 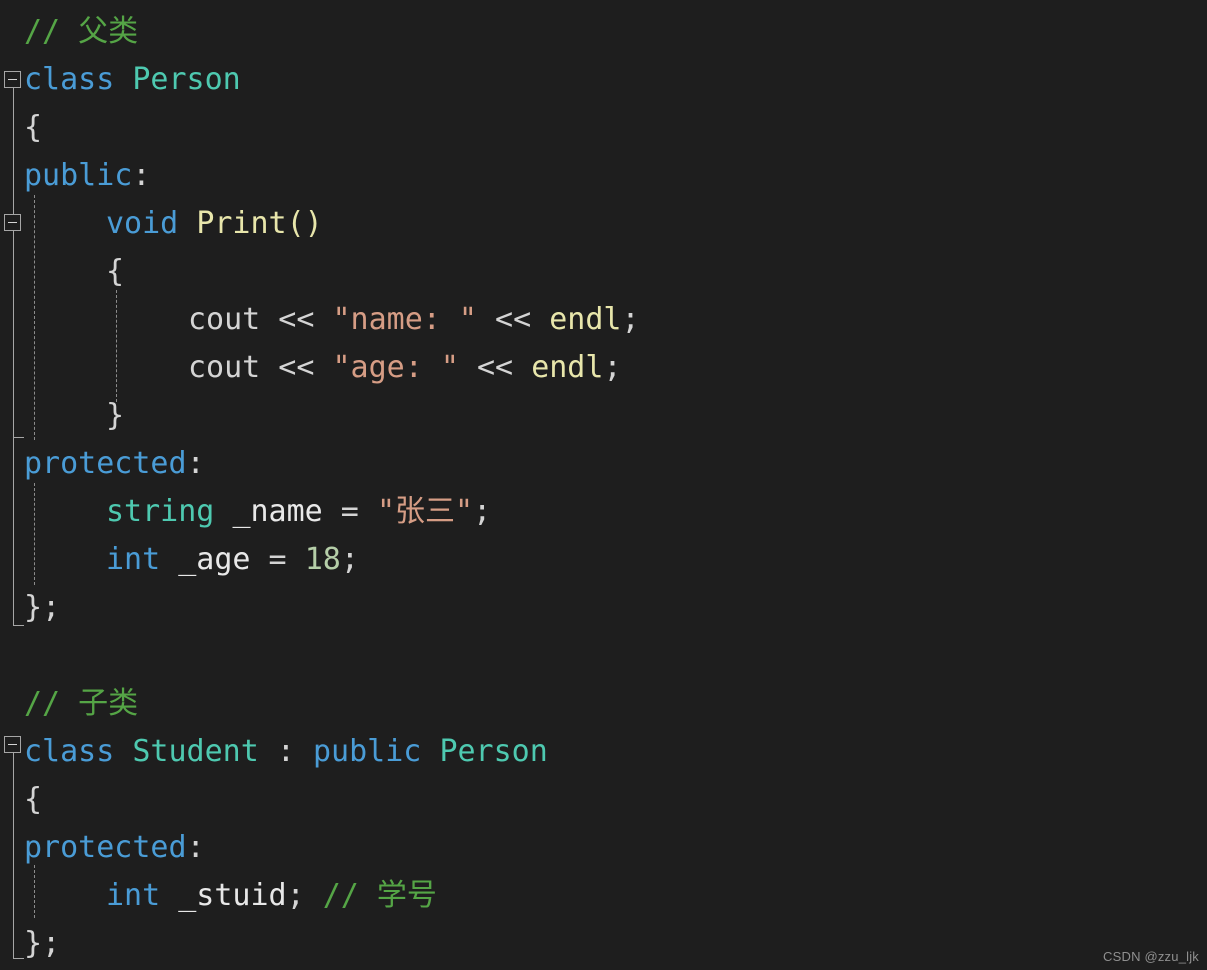 I want to click on token-comment: // 子类, so click(x=81, y=703).